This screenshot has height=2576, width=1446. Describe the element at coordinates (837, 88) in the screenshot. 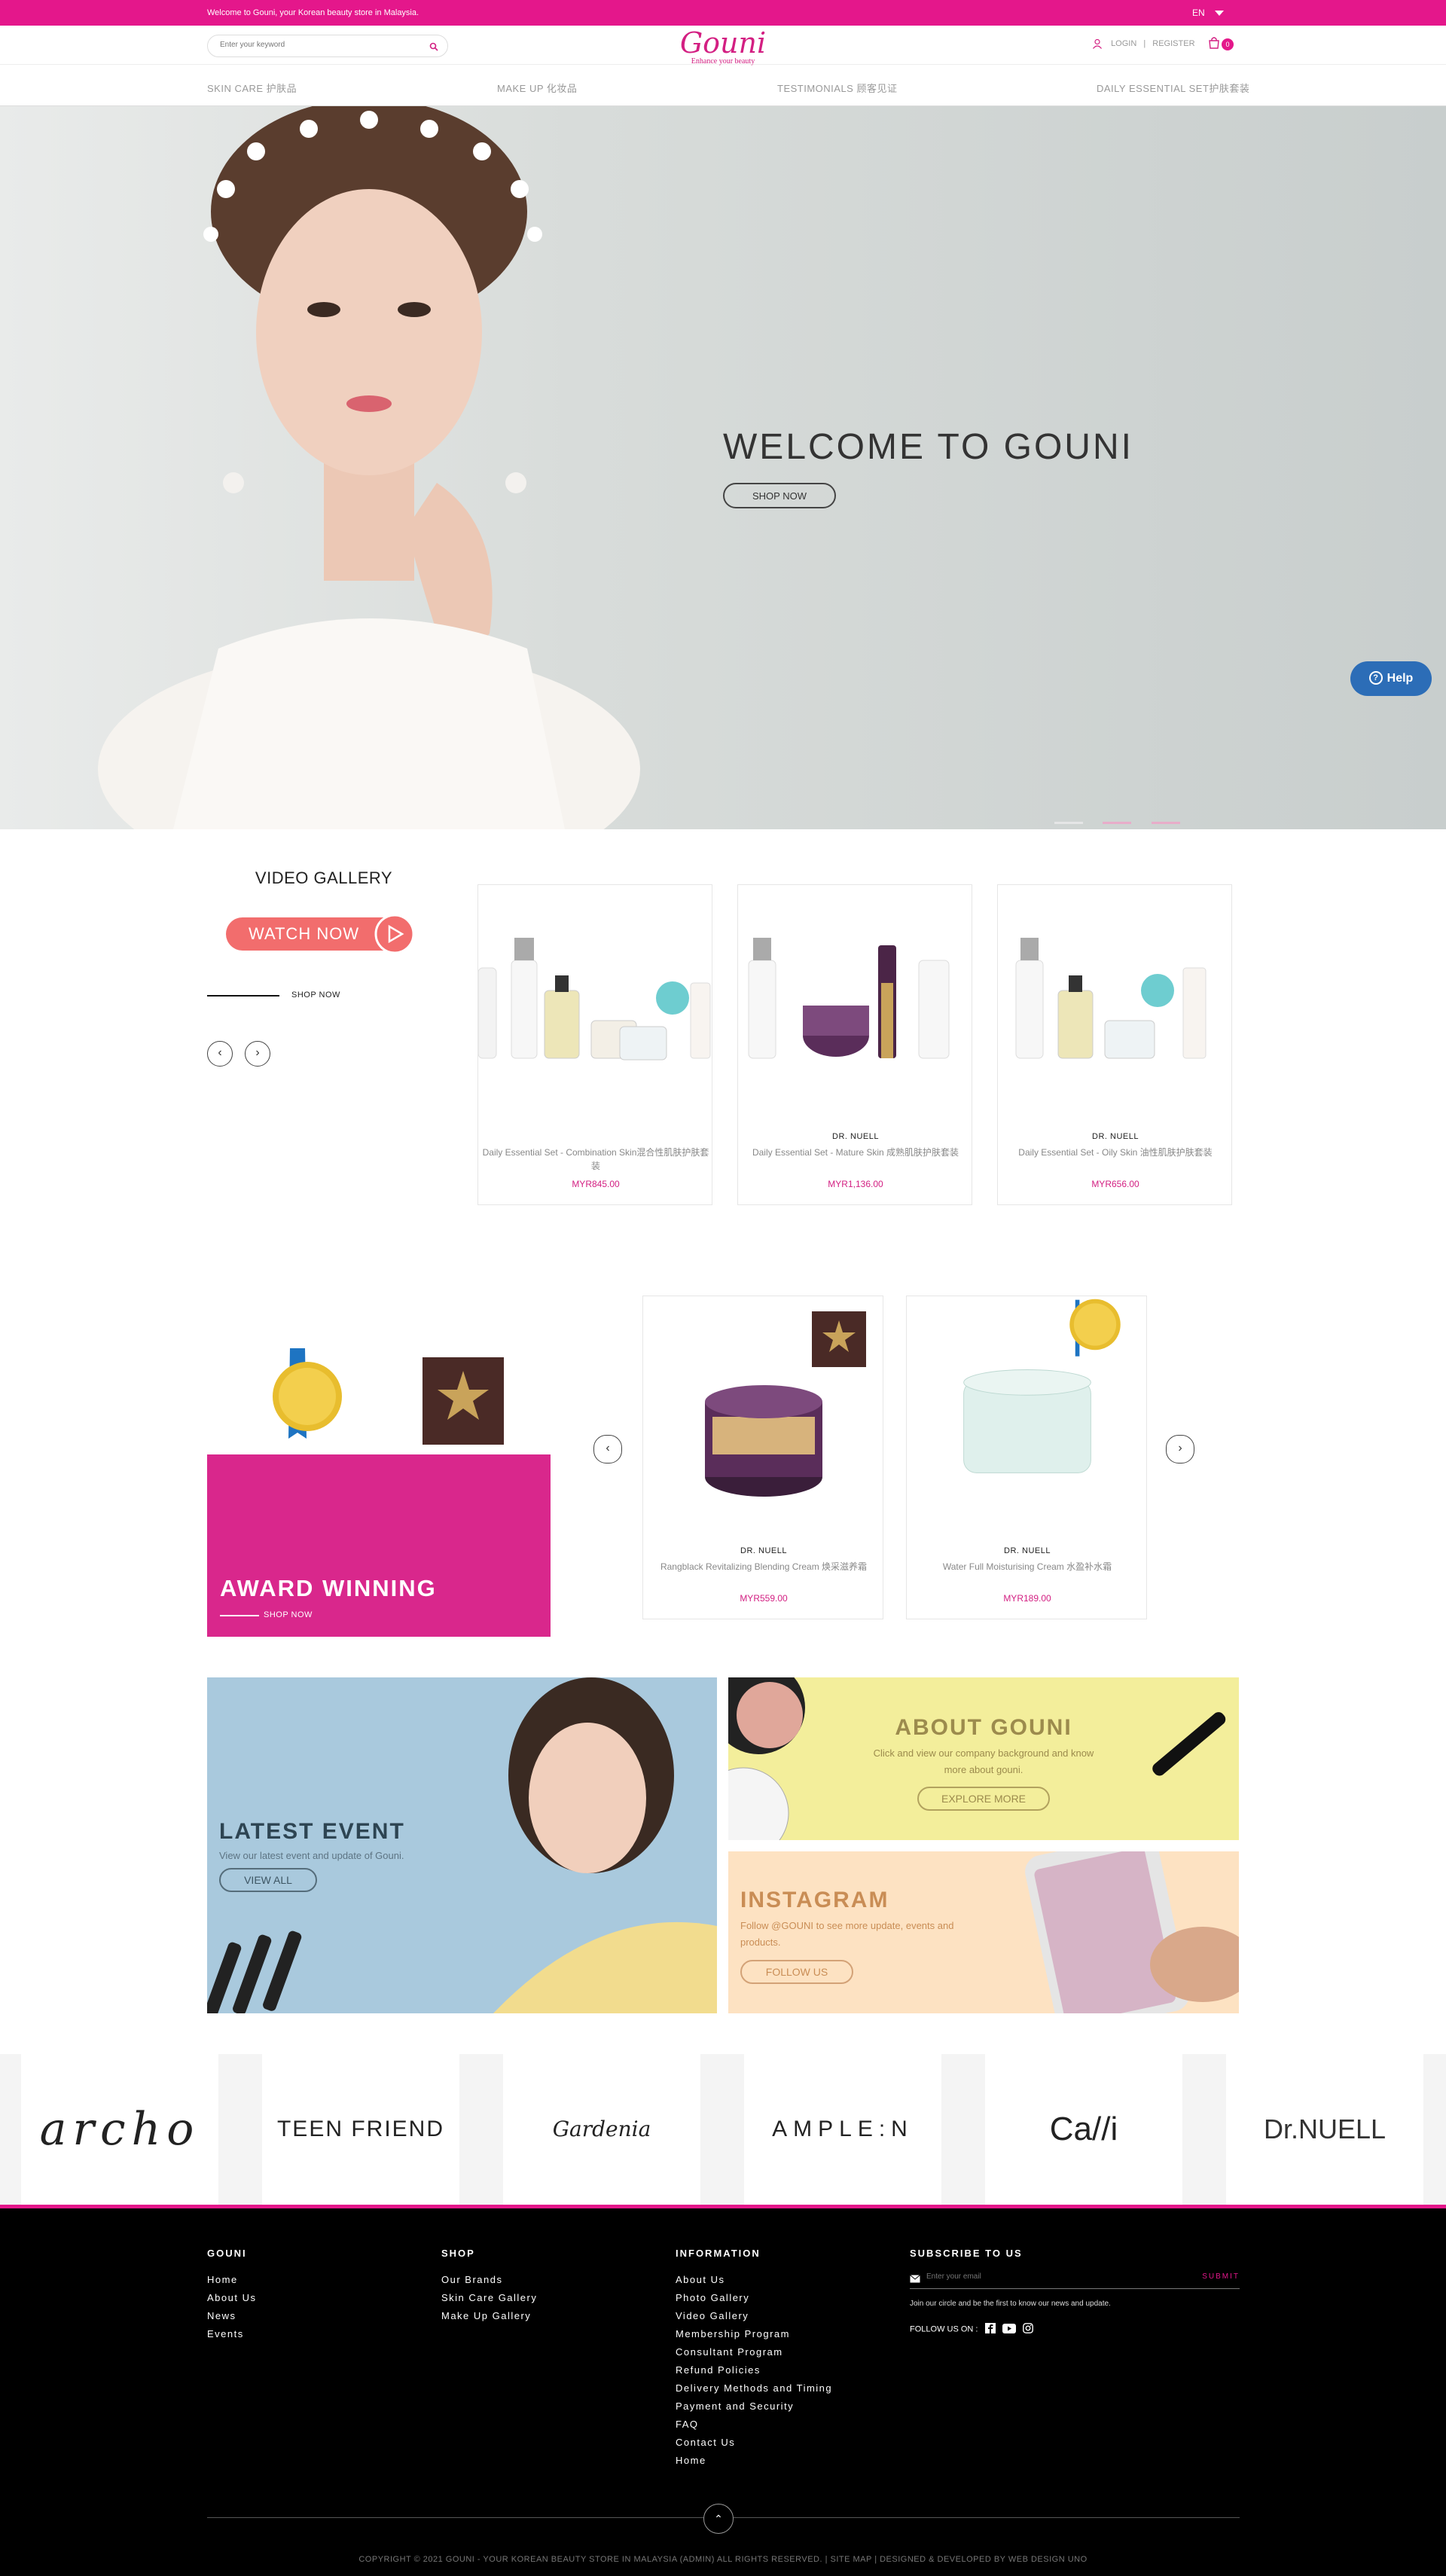

I see `nav-testimonials: TESTIMONIALS 顾客见证` at that location.